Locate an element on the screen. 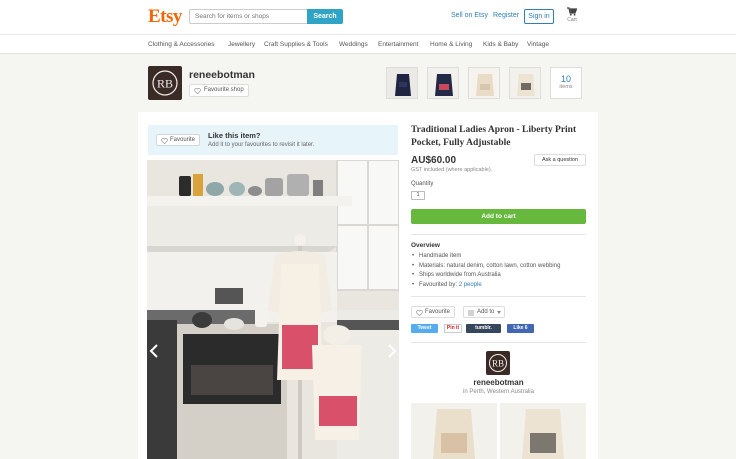 The image size is (736, 459). favourite-item-label: Favourite is located at coordinates (183, 140).